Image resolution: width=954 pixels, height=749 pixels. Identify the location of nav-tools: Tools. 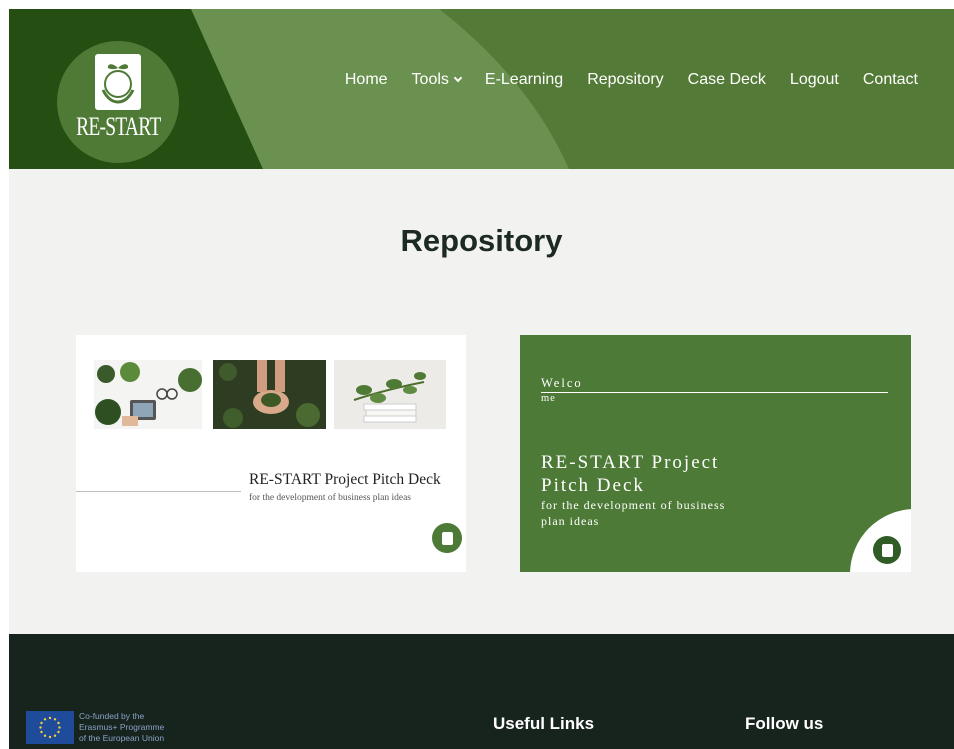
(437, 80).